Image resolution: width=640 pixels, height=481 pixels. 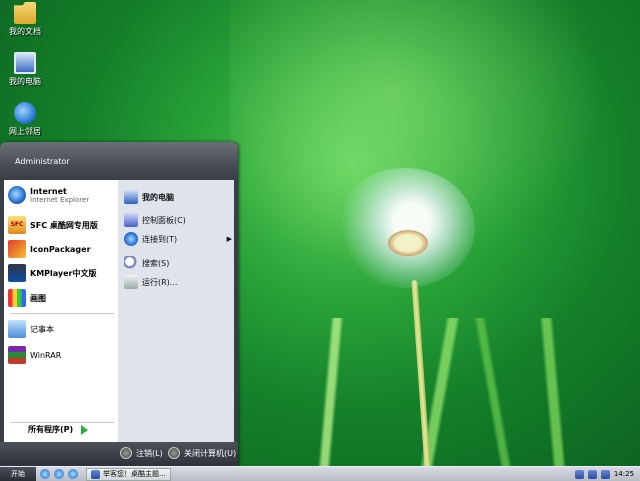 I want to click on system-tray: 14:25, so click(x=607, y=474).